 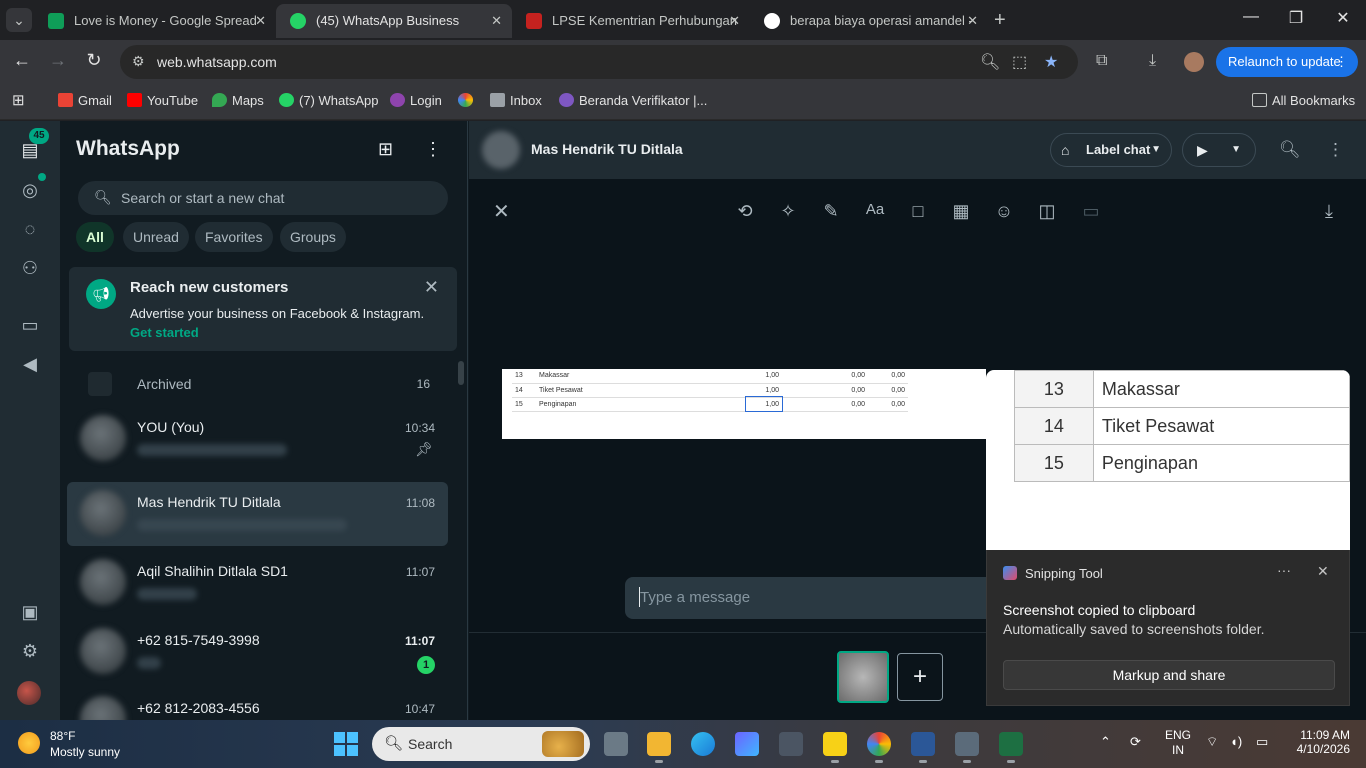 I want to click on task-view-icon, so click(x=616, y=744).